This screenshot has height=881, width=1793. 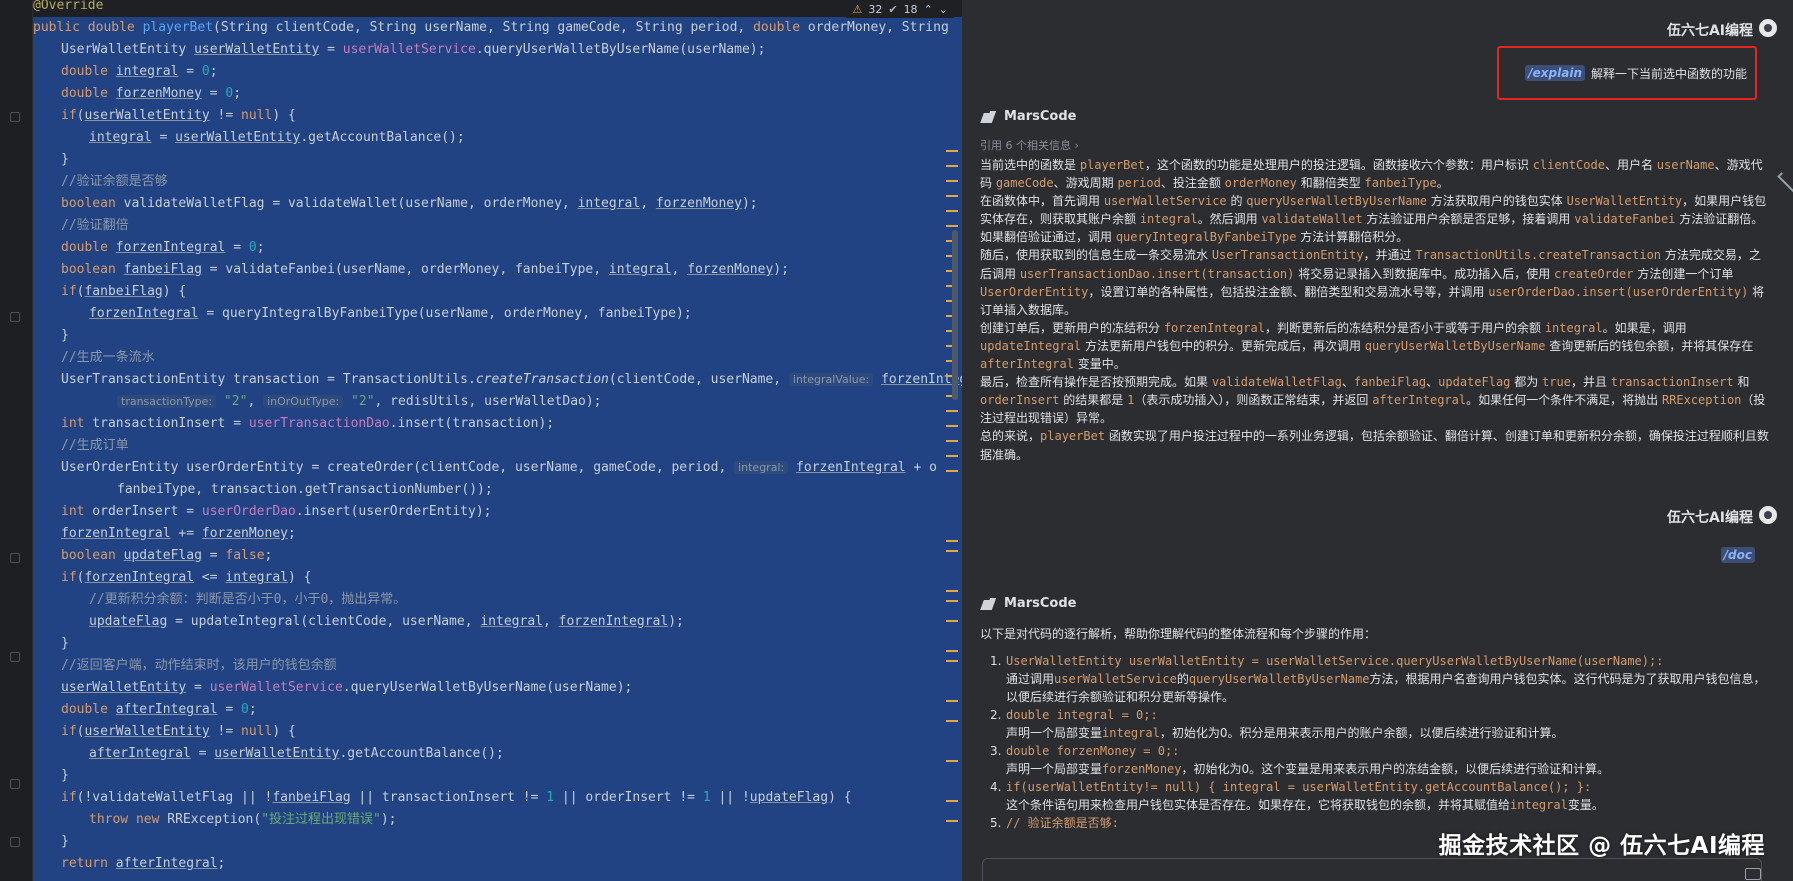 I want to click on code-line: boolean updateFlag = false;, so click(x=497, y=556).